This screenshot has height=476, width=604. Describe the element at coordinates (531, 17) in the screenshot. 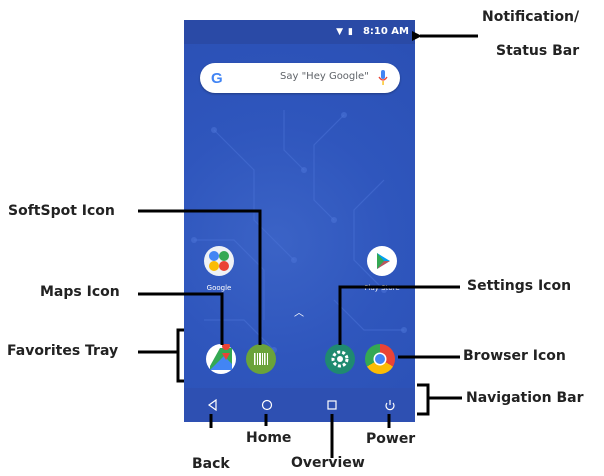

I see `notification-callout-line1: Notification/` at that location.